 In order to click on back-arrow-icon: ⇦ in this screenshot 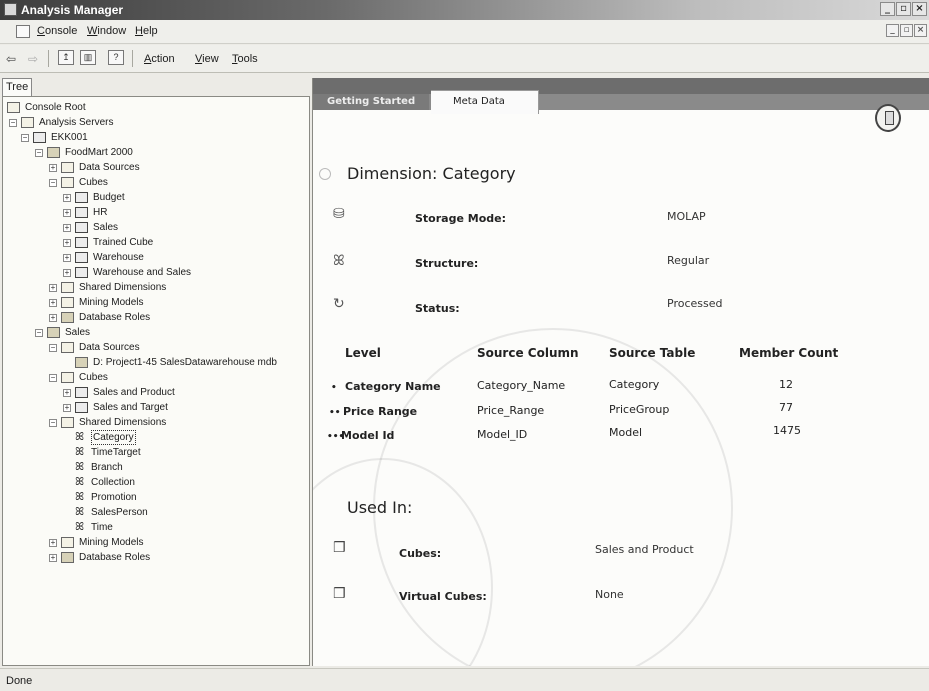, I will do `click(11, 59)`.